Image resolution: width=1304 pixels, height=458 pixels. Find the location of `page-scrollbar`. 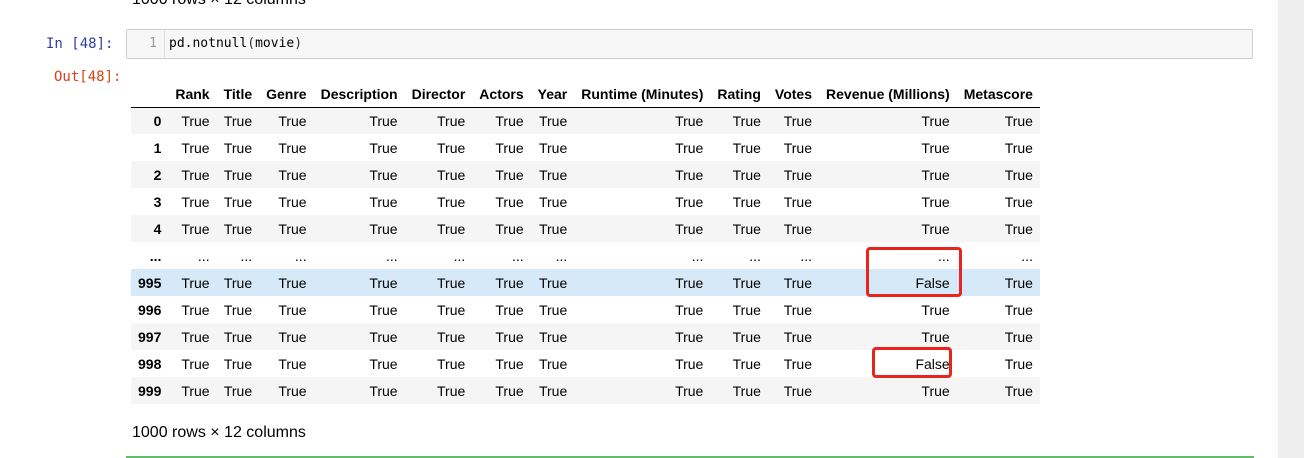

page-scrollbar is located at coordinates (1291, 229).